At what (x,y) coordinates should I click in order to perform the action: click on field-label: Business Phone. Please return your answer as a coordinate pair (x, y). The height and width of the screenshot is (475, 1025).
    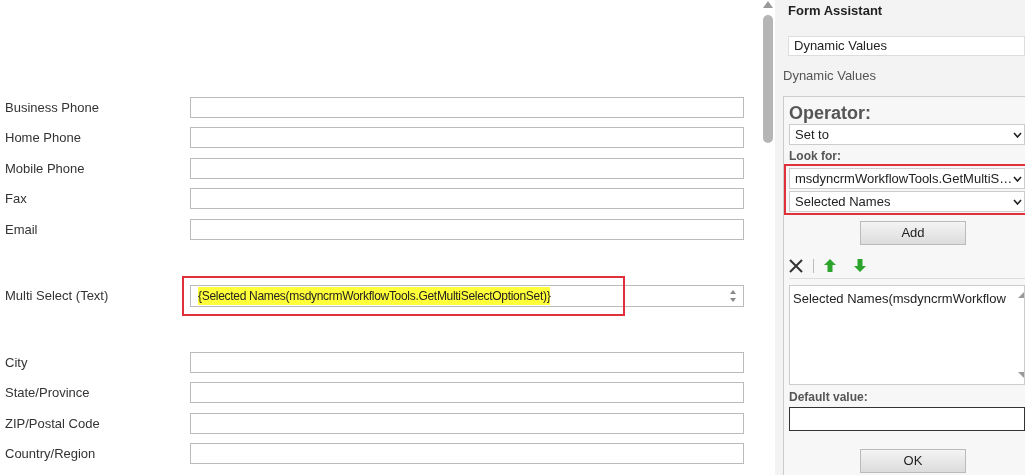
    Looking at the image, I should click on (52, 107).